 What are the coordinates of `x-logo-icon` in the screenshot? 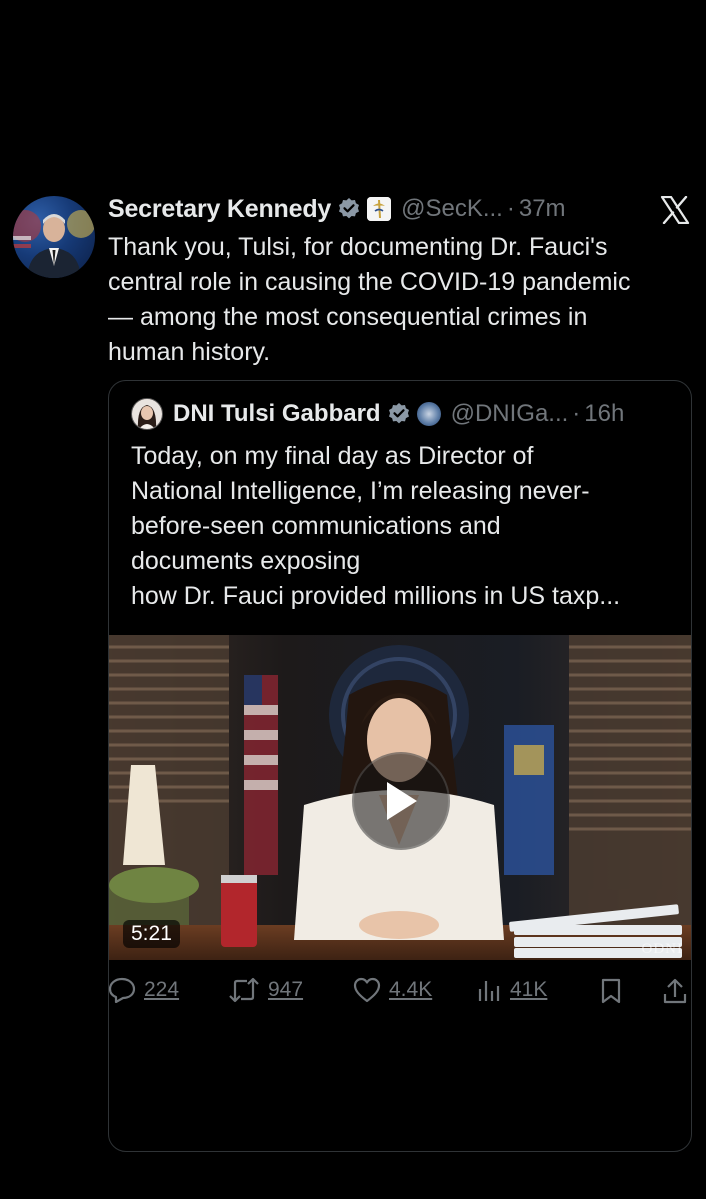 It's located at (675, 210).